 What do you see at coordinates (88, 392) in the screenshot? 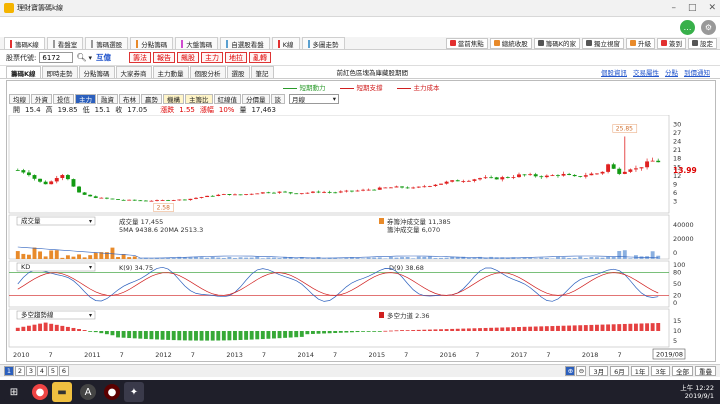
I see `app-icon-a: A` at bounding box center [88, 392].